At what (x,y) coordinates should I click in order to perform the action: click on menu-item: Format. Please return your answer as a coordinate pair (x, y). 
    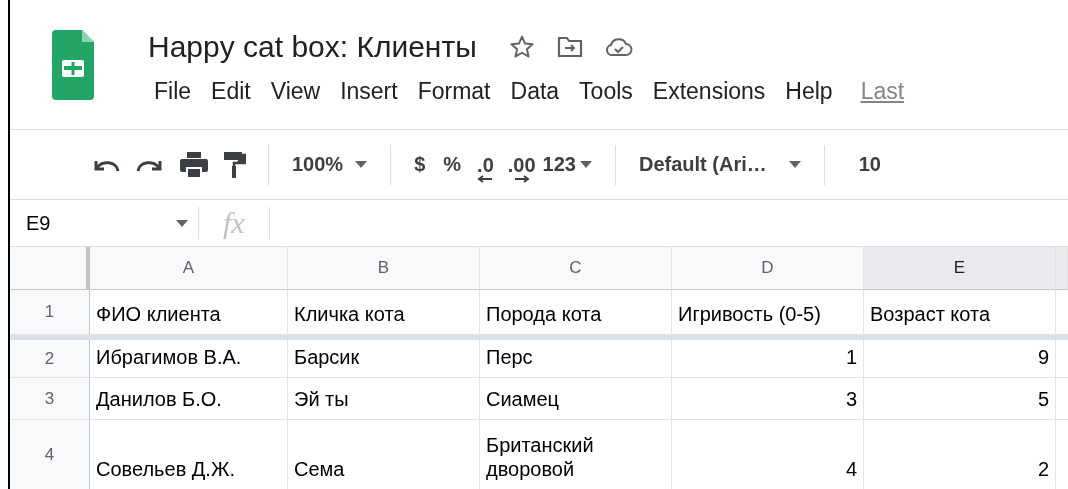
    Looking at the image, I should click on (454, 91).